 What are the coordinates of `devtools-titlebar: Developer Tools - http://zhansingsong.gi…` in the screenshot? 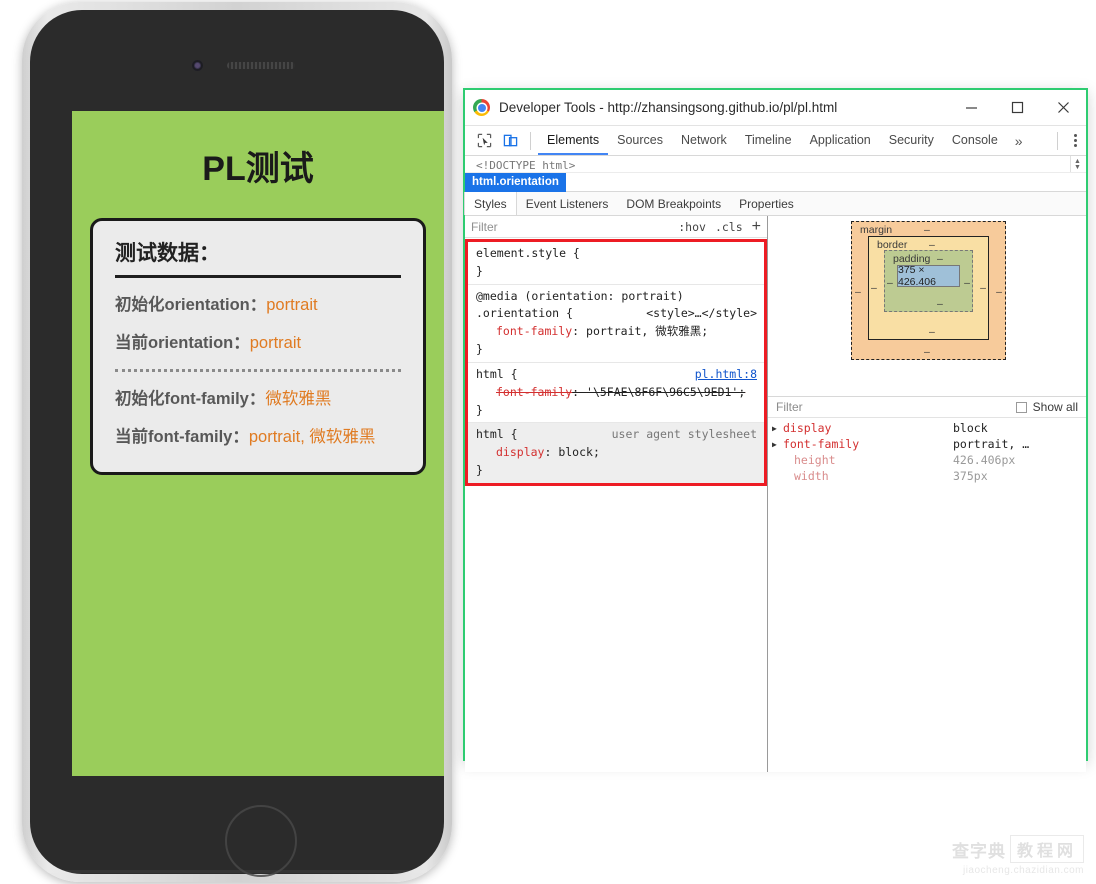 It's located at (775, 108).